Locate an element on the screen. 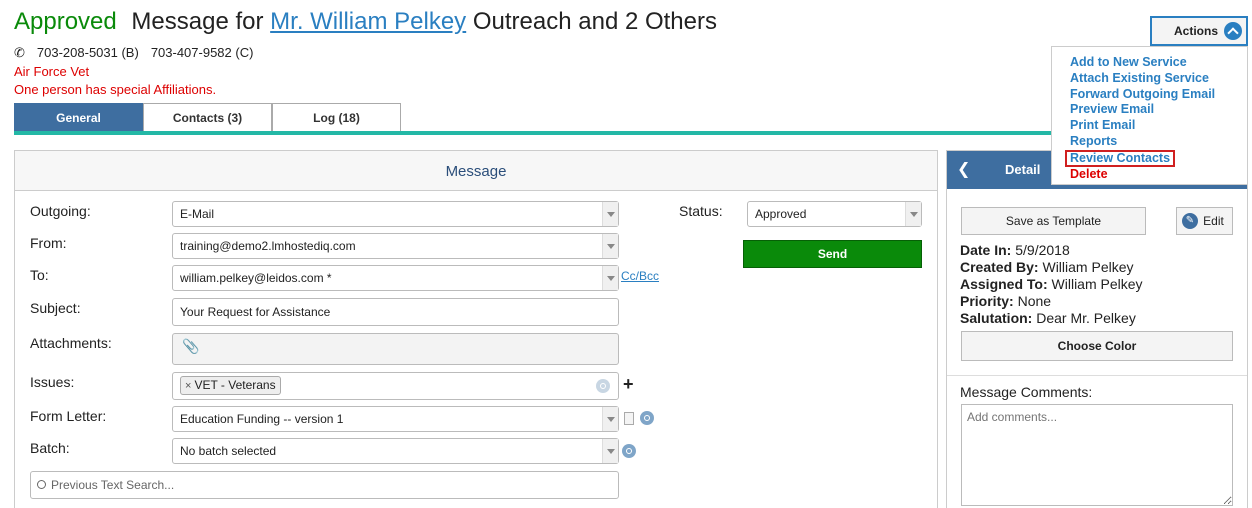  tab-contacts: Contacts (3) is located at coordinates (207, 117).